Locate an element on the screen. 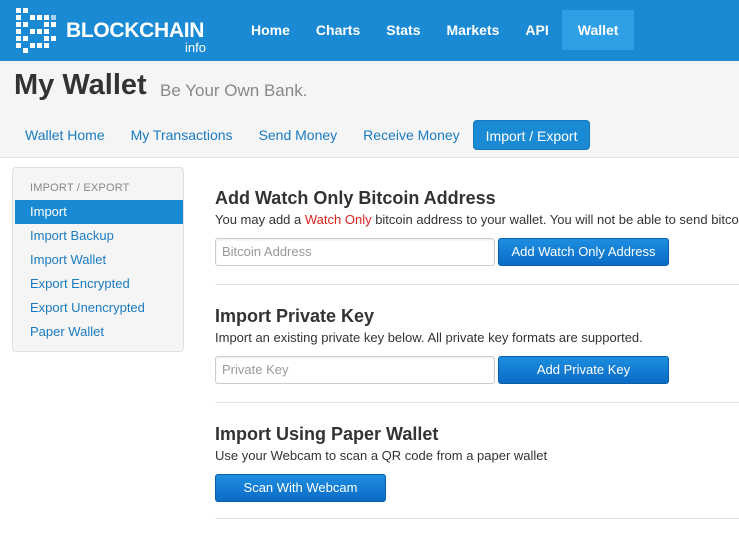  sidebar-item-import-wallet: Import Wallet is located at coordinates (99, 260).